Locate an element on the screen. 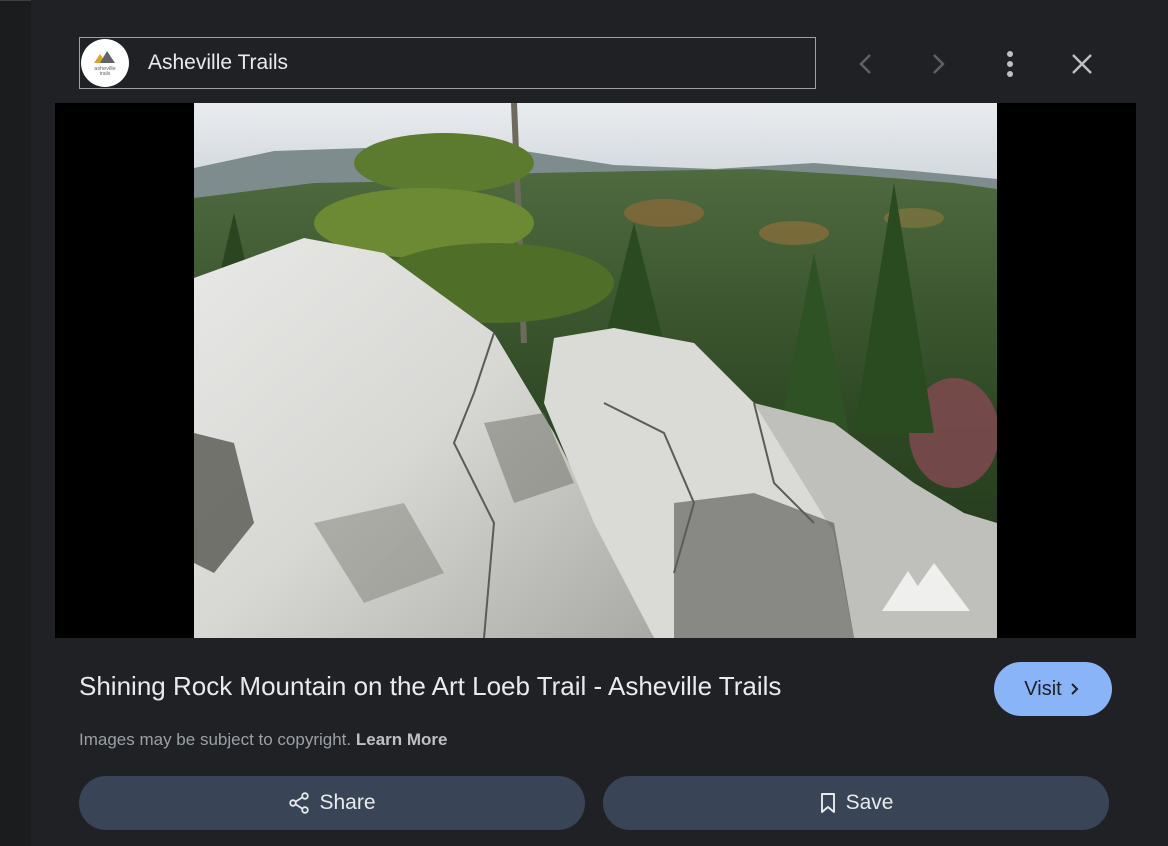 The width and height of the screenshot is (1168, 846). left-edge-strip is located at coordinates (15, 423).